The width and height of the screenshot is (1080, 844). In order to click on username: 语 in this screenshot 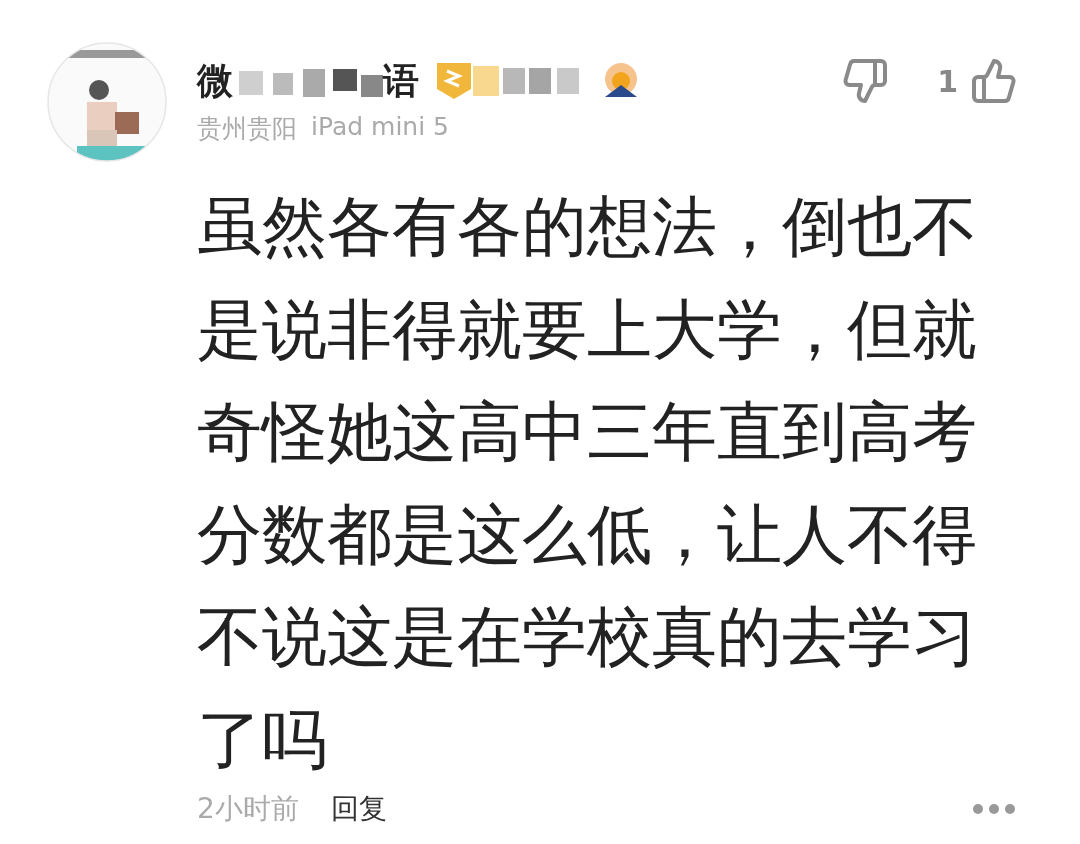, I will do `click(401, 81)`.